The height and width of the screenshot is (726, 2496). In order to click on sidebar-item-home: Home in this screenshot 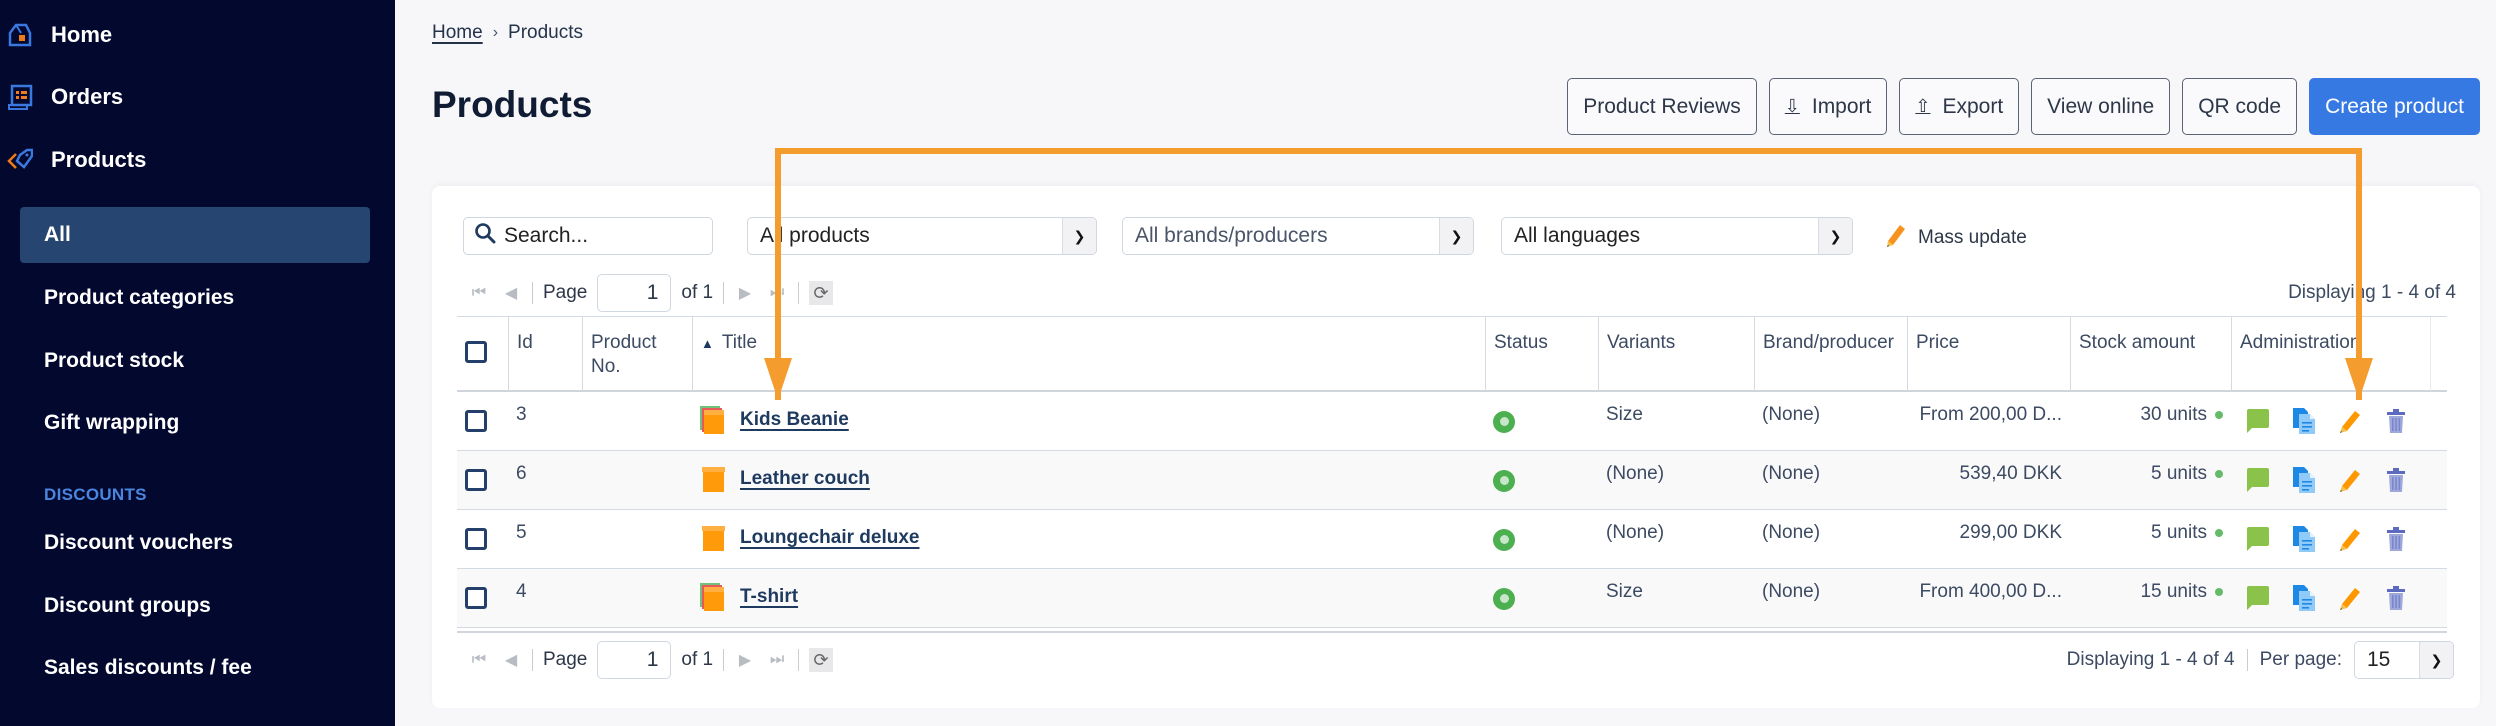, I will do `click(56, 35)`.